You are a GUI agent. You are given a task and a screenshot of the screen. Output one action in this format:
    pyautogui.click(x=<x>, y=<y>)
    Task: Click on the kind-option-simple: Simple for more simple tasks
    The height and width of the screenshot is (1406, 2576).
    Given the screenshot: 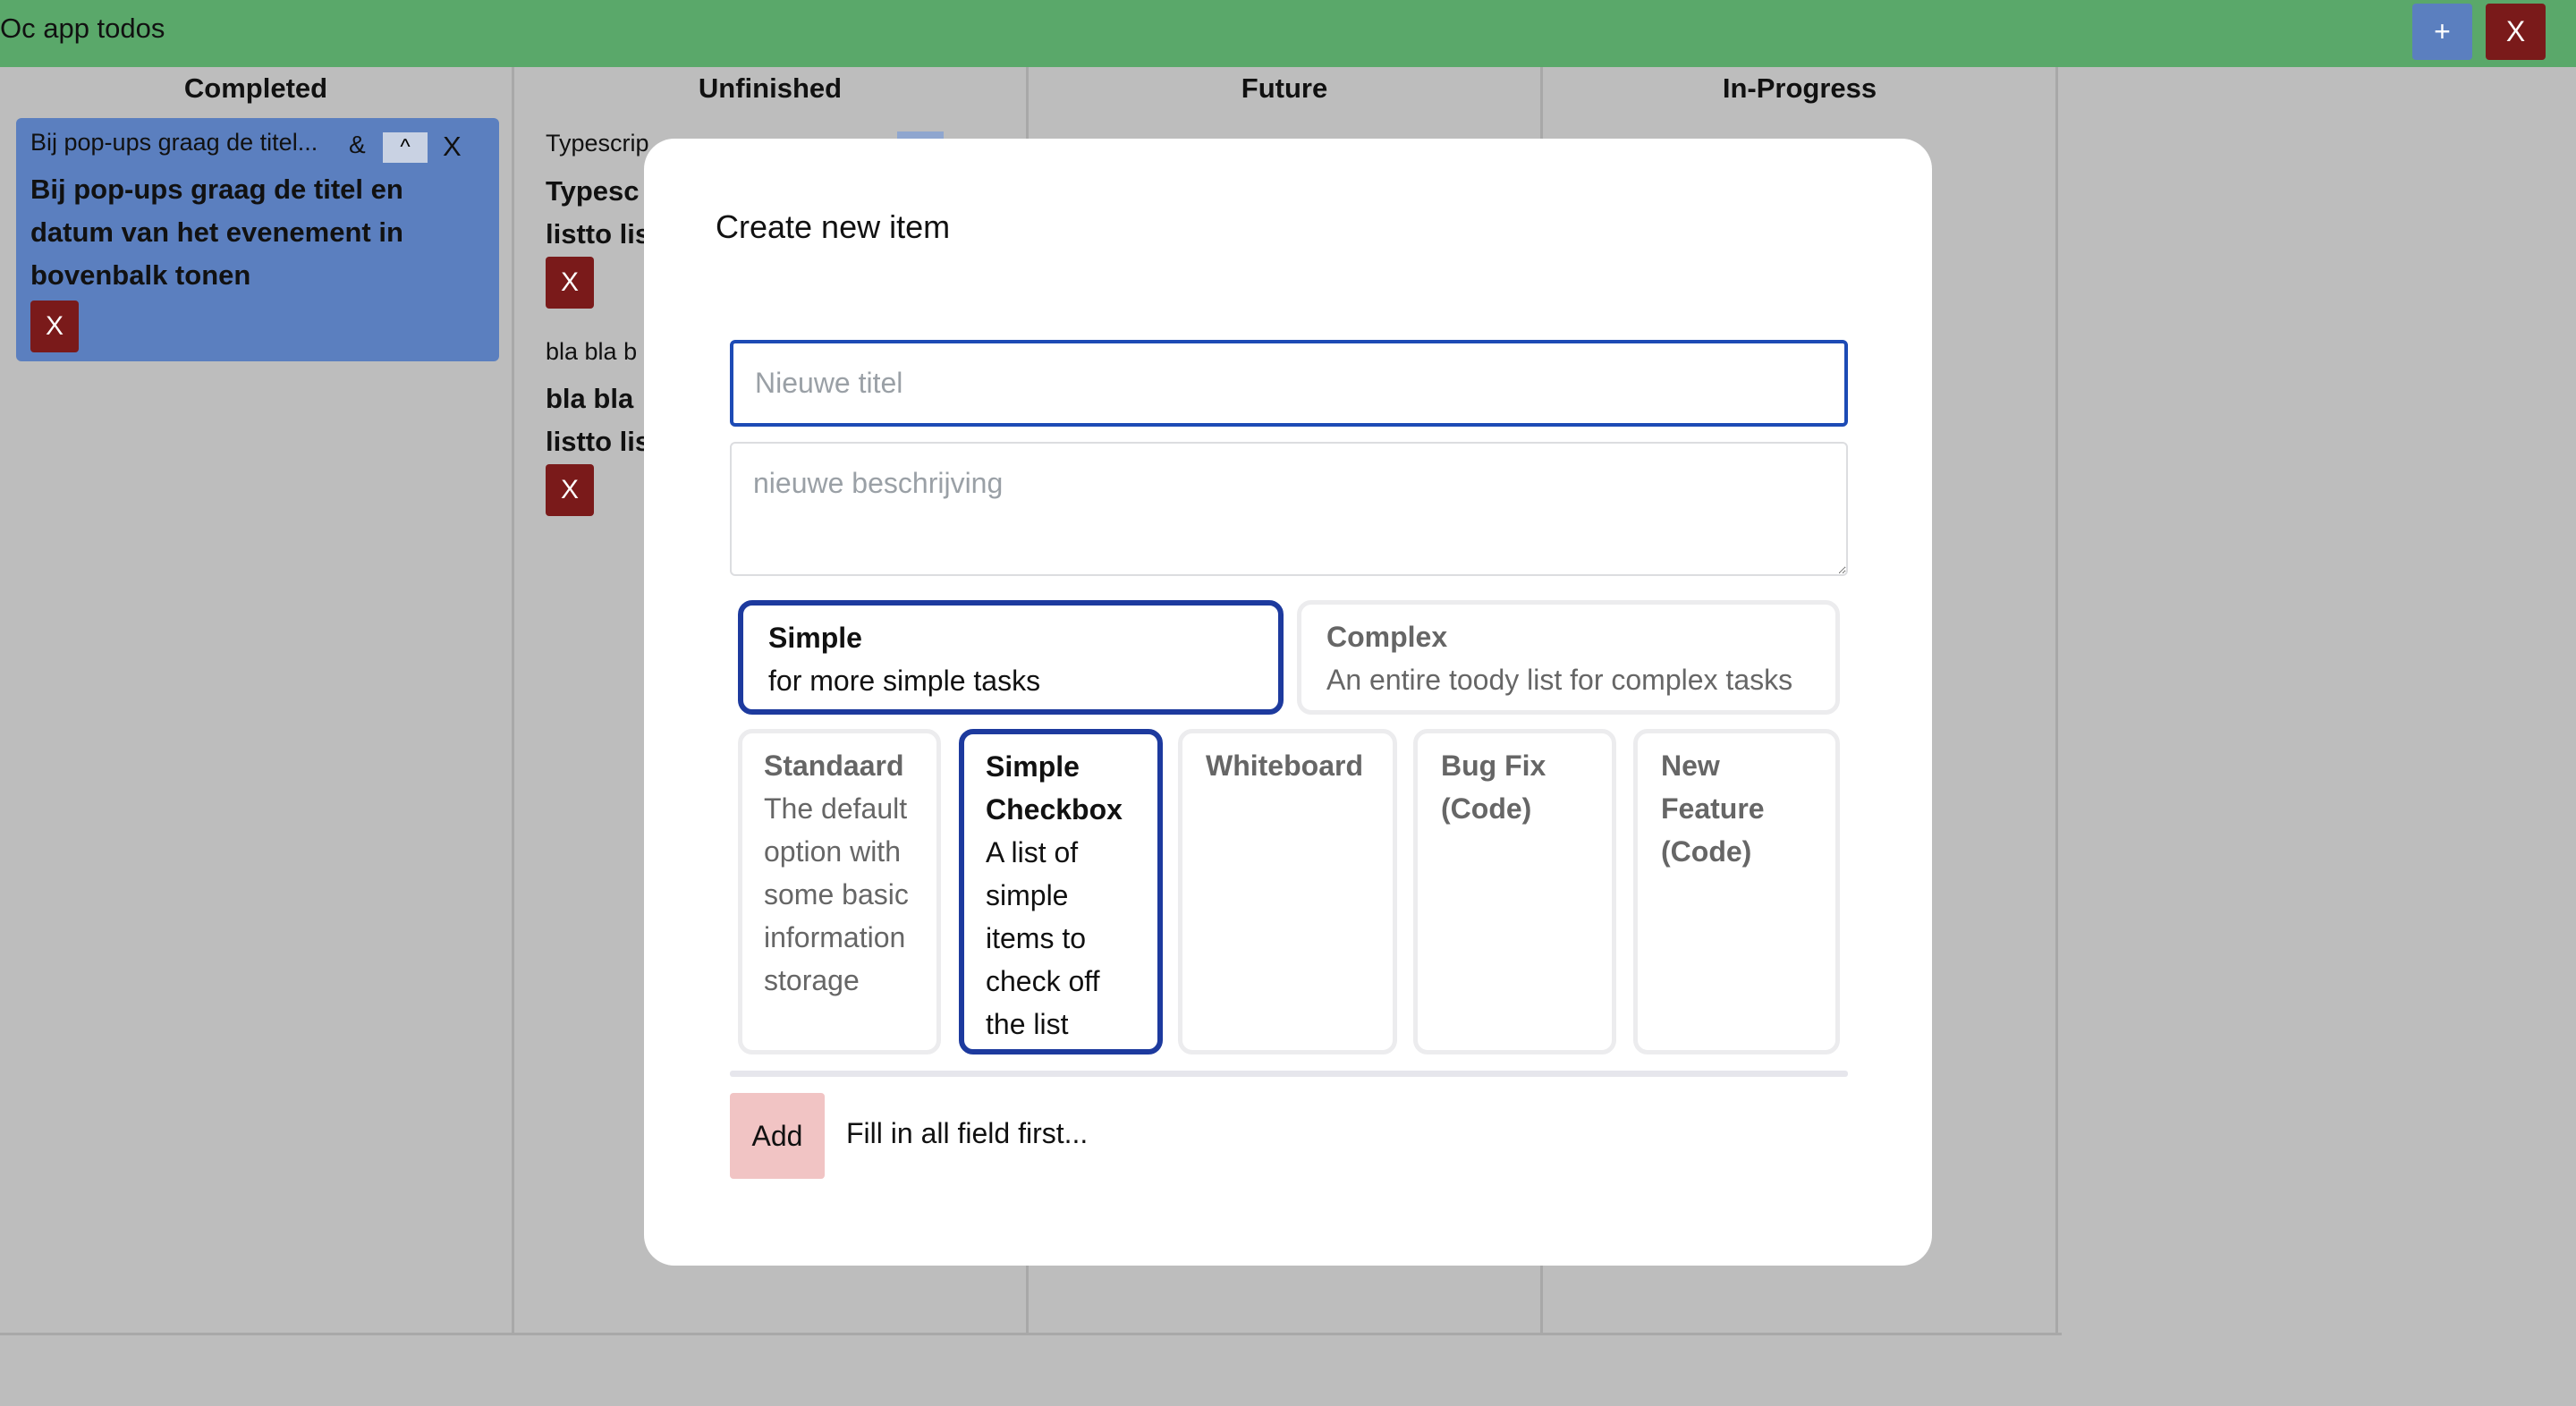 What is the action you would take?
    pyautogui.click(x=1011, y=658)
    